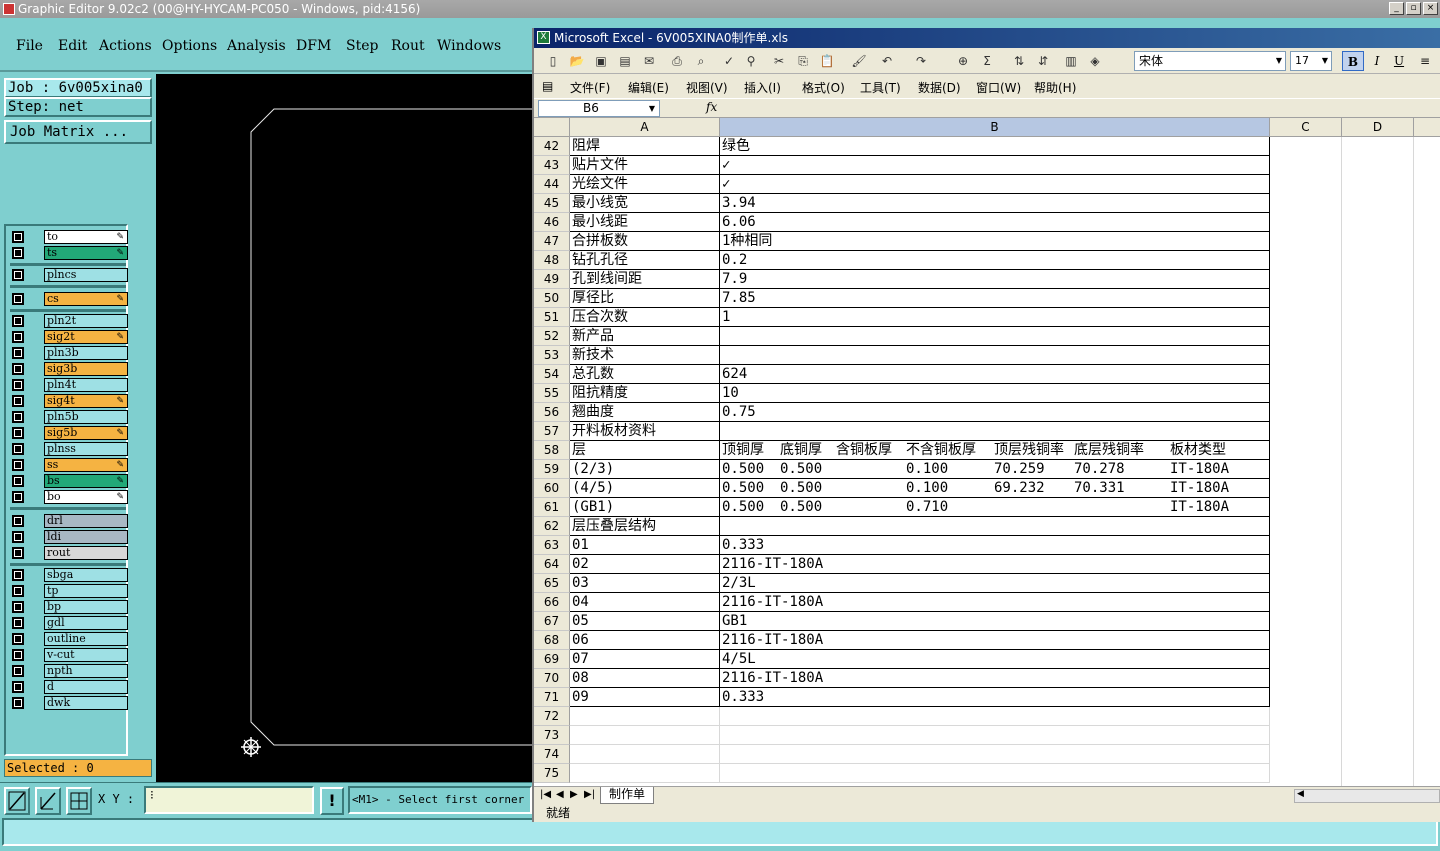  What do you see at coordinates (1210, 61) in the screenshot?
I see `font-name-select: 宋体 ▼` at bounding box center [1210, 61].